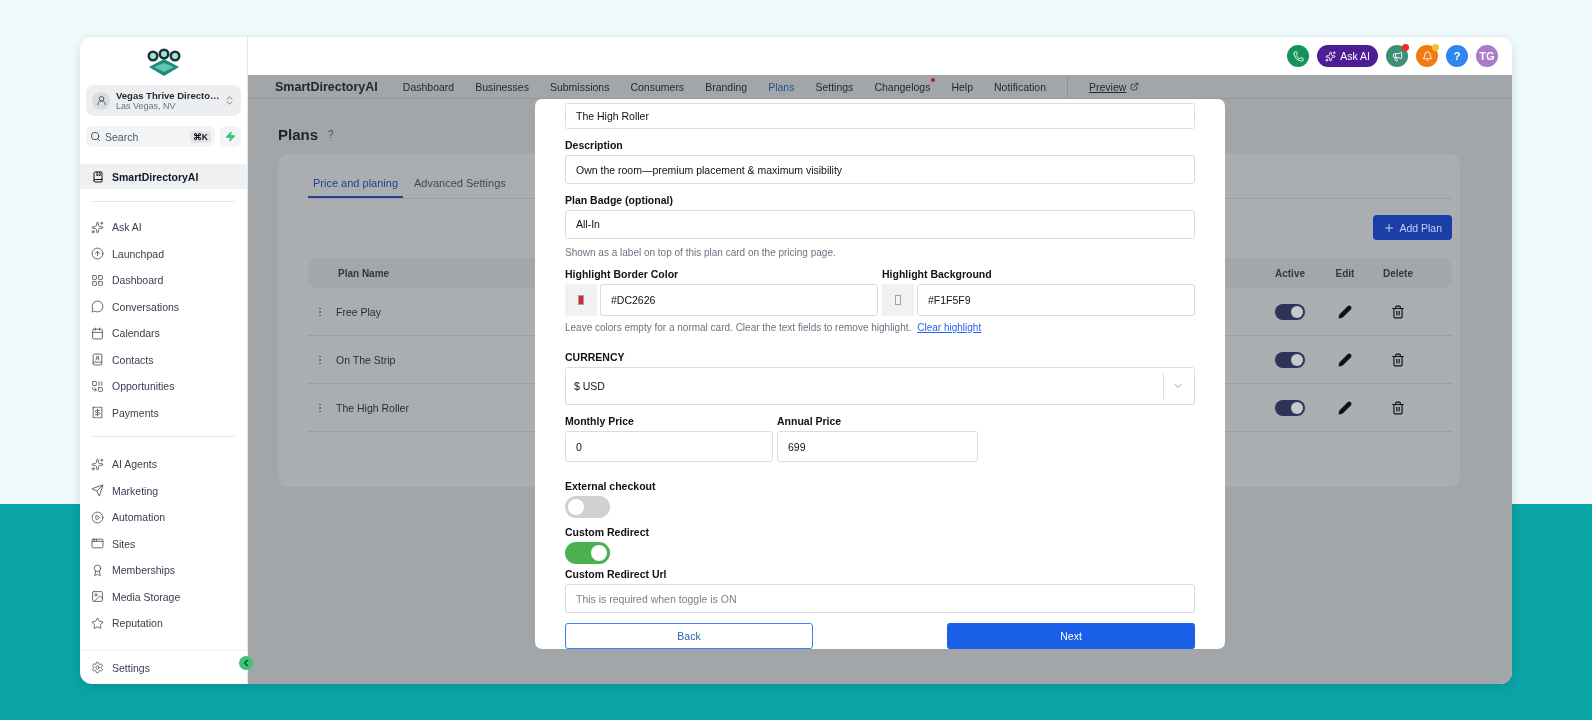 The width and height of the screenshot is (1592, 720). I want to click on announcements-button, so click(1397, 56).